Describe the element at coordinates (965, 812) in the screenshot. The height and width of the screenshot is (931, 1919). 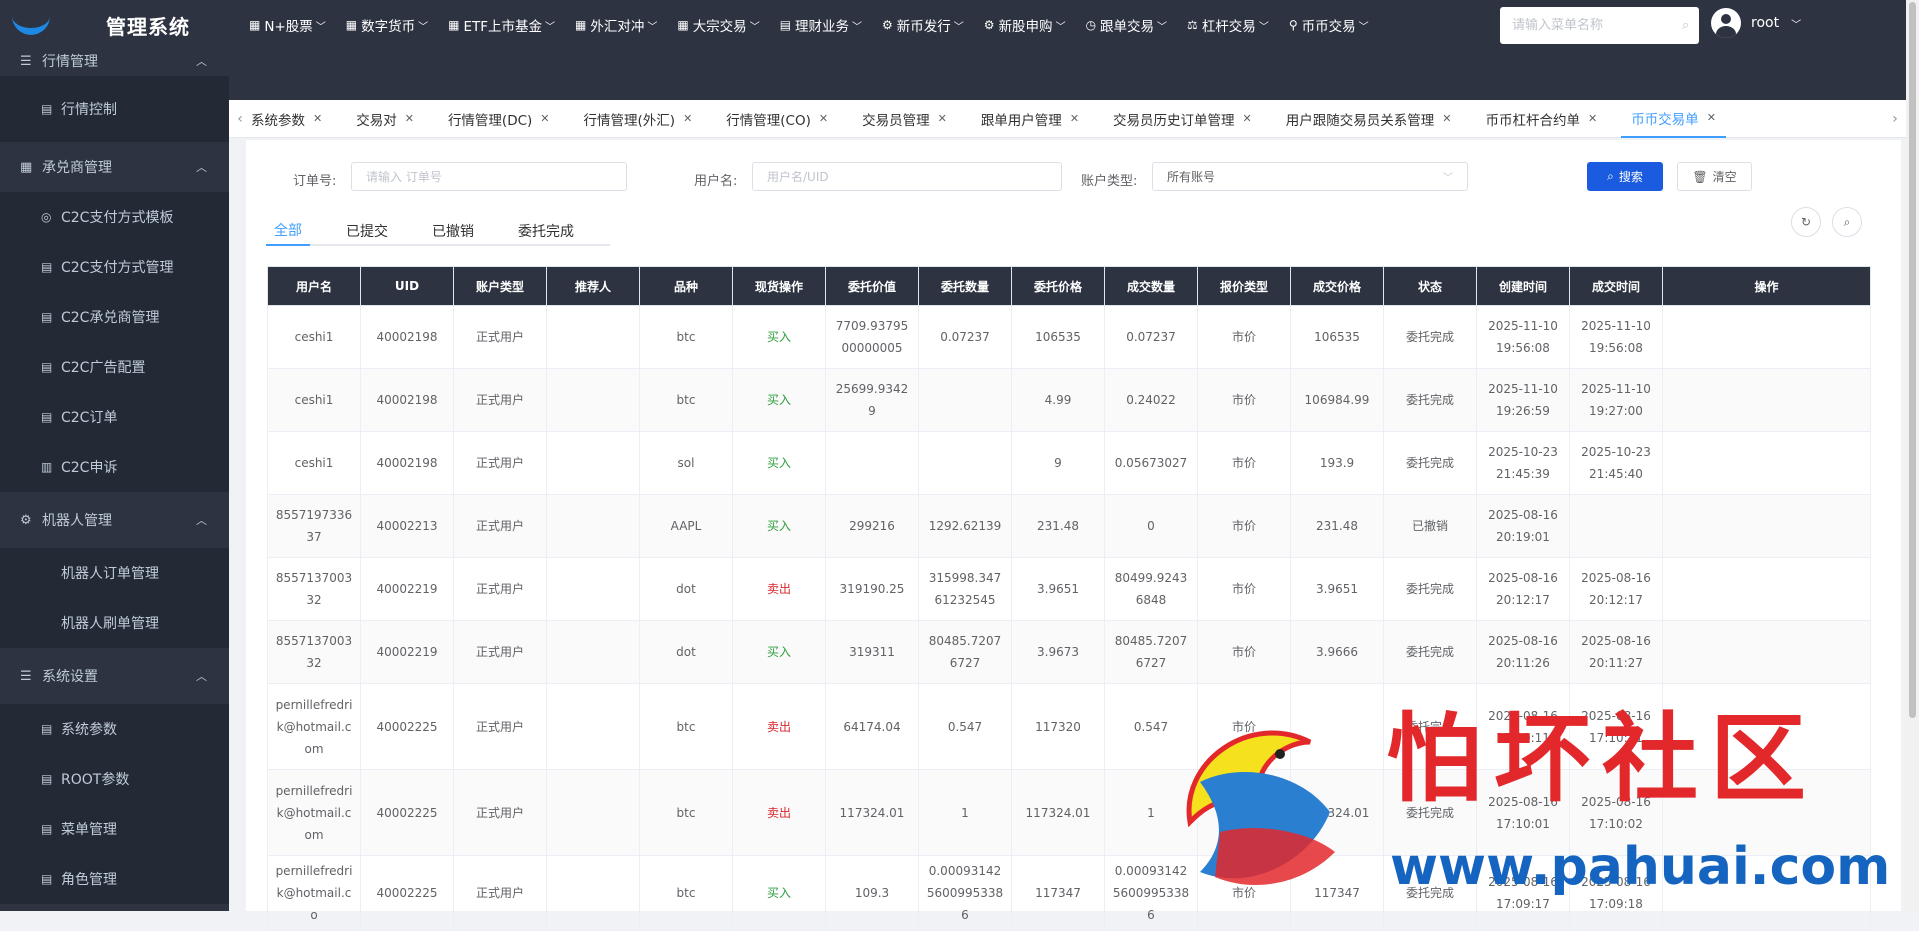
I see `table-cell: 1` at that location.